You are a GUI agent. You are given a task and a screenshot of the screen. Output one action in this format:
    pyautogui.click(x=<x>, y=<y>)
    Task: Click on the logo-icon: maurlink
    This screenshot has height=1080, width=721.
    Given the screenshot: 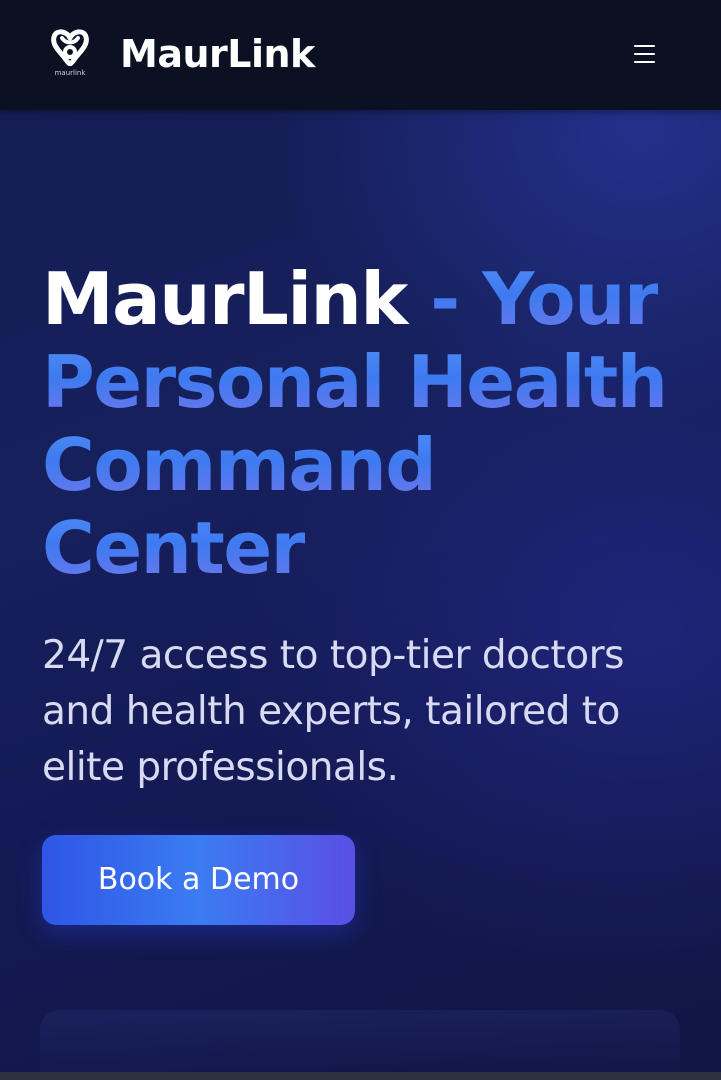 What is the action you would take?
    pyautogui.click(x=70, y=52)
    